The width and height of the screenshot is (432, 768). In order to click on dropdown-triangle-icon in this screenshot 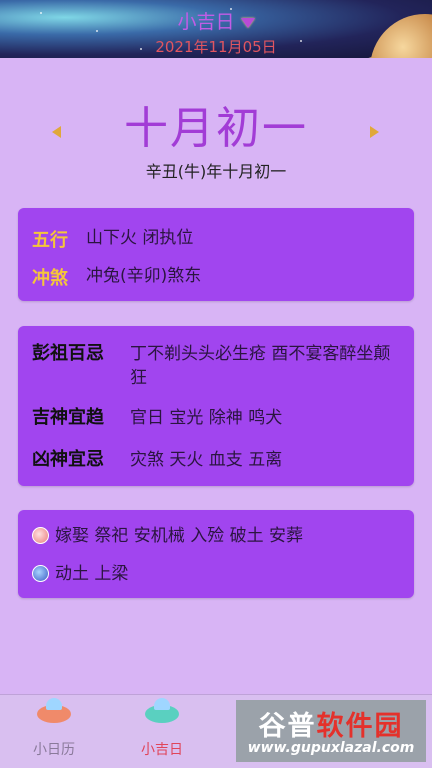, I will do `click(247, 22)`.